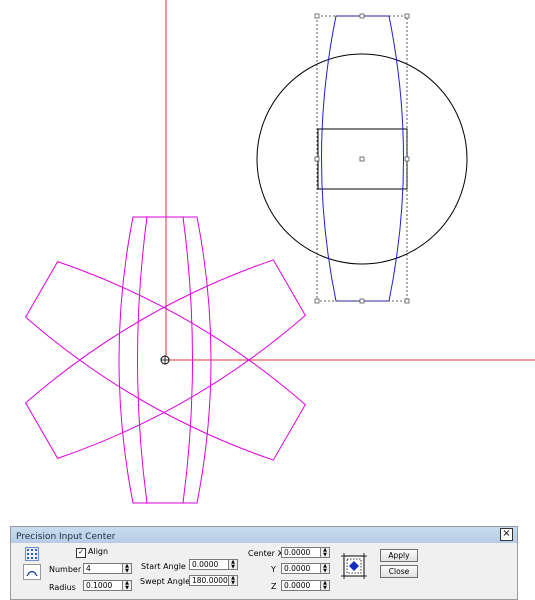 The image size is (535, 600). What do you see at coordinates (362, 16) in the screenshot?
I see `handle-top-center` at bounding box center [362, 16].